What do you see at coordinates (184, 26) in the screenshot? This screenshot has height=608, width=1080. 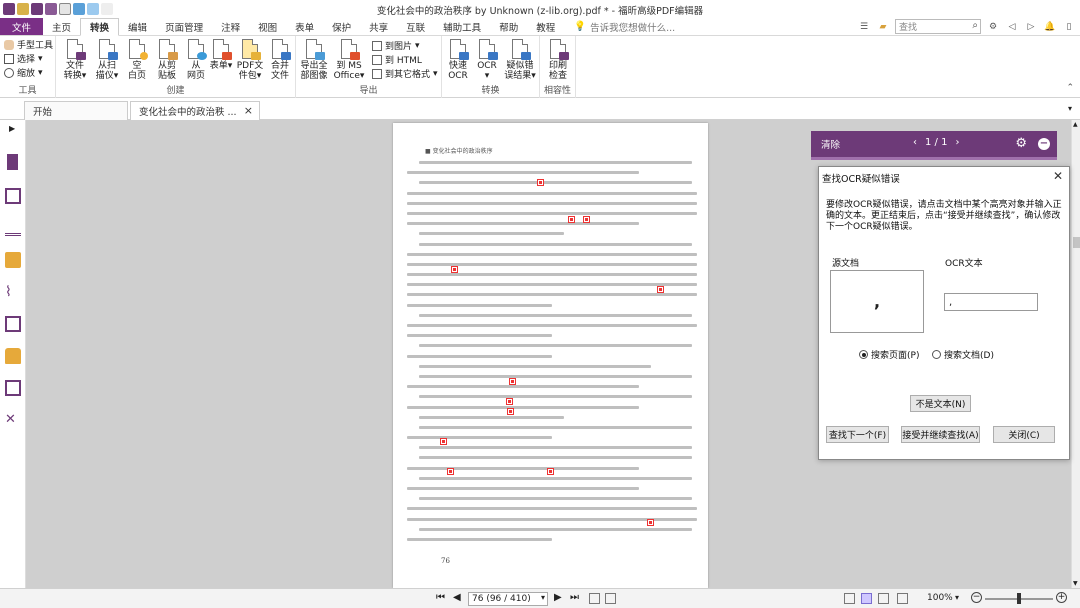 I see `tab-page-management: 页面管理` at bounding box center [184, 26].